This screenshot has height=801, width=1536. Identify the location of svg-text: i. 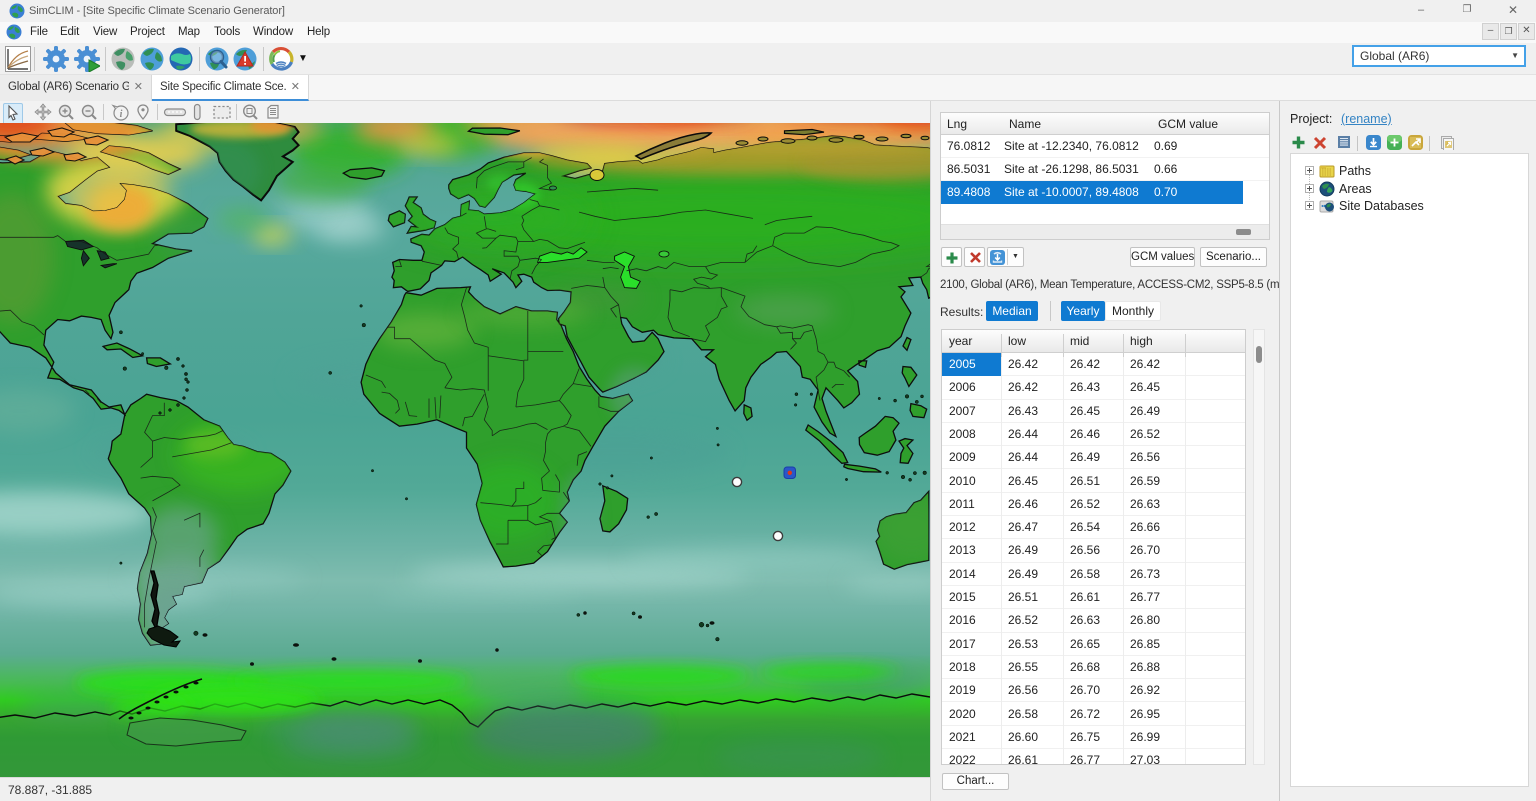
(121, 114).